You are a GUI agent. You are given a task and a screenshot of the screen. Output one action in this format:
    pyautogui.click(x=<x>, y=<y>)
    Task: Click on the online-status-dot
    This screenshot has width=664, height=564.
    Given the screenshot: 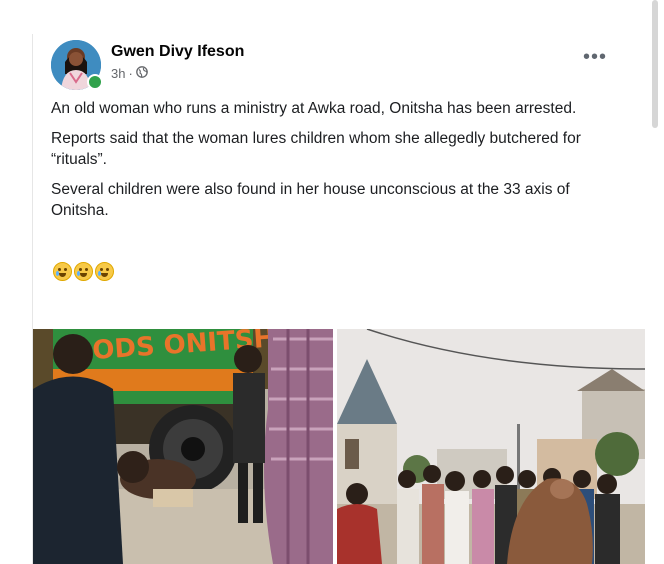 What is the action you would take?
    pyautogui.click(x=95, y=82)
    